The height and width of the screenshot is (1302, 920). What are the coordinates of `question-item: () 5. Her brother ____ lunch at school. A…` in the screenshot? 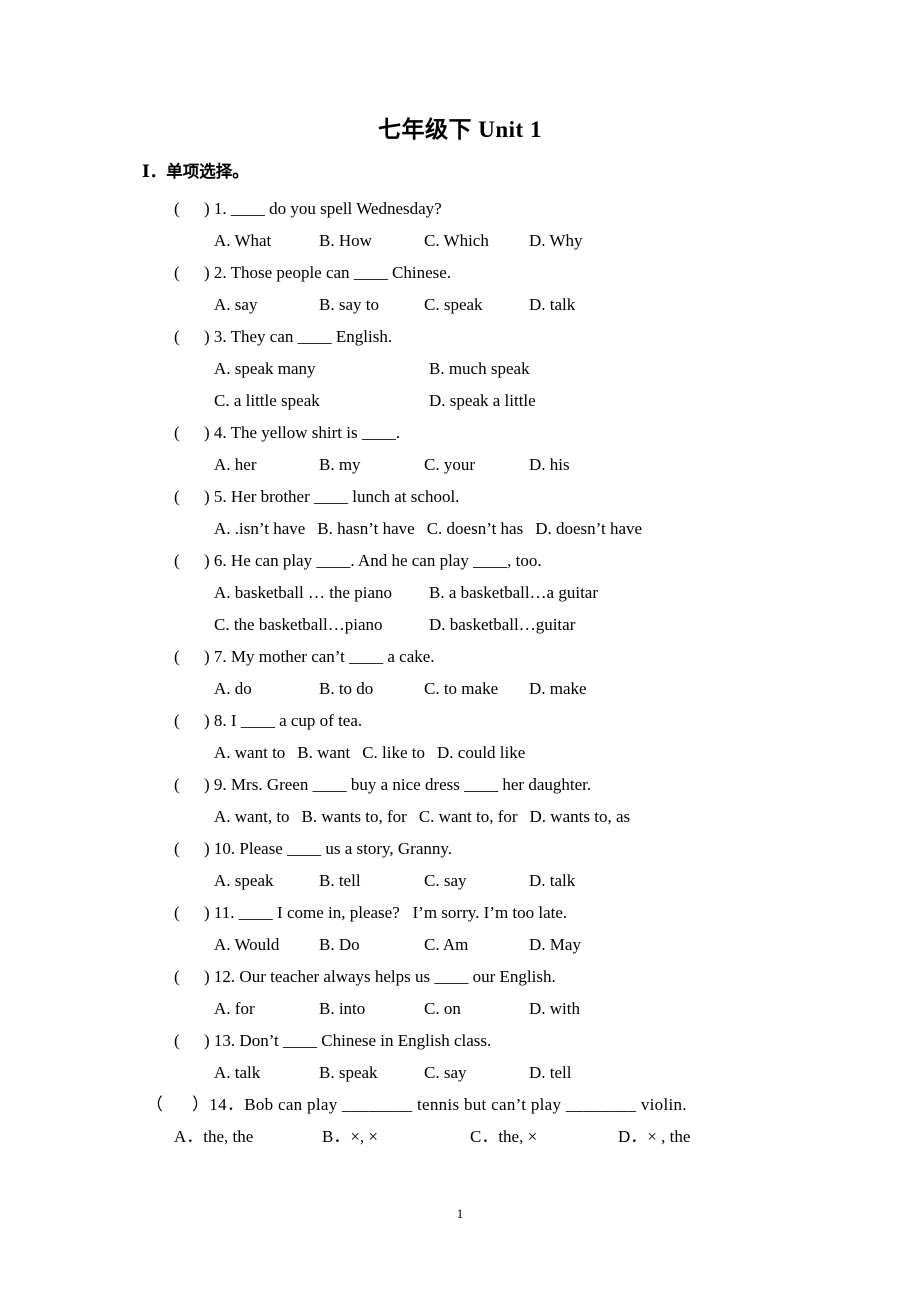 It's located at (460, 513).